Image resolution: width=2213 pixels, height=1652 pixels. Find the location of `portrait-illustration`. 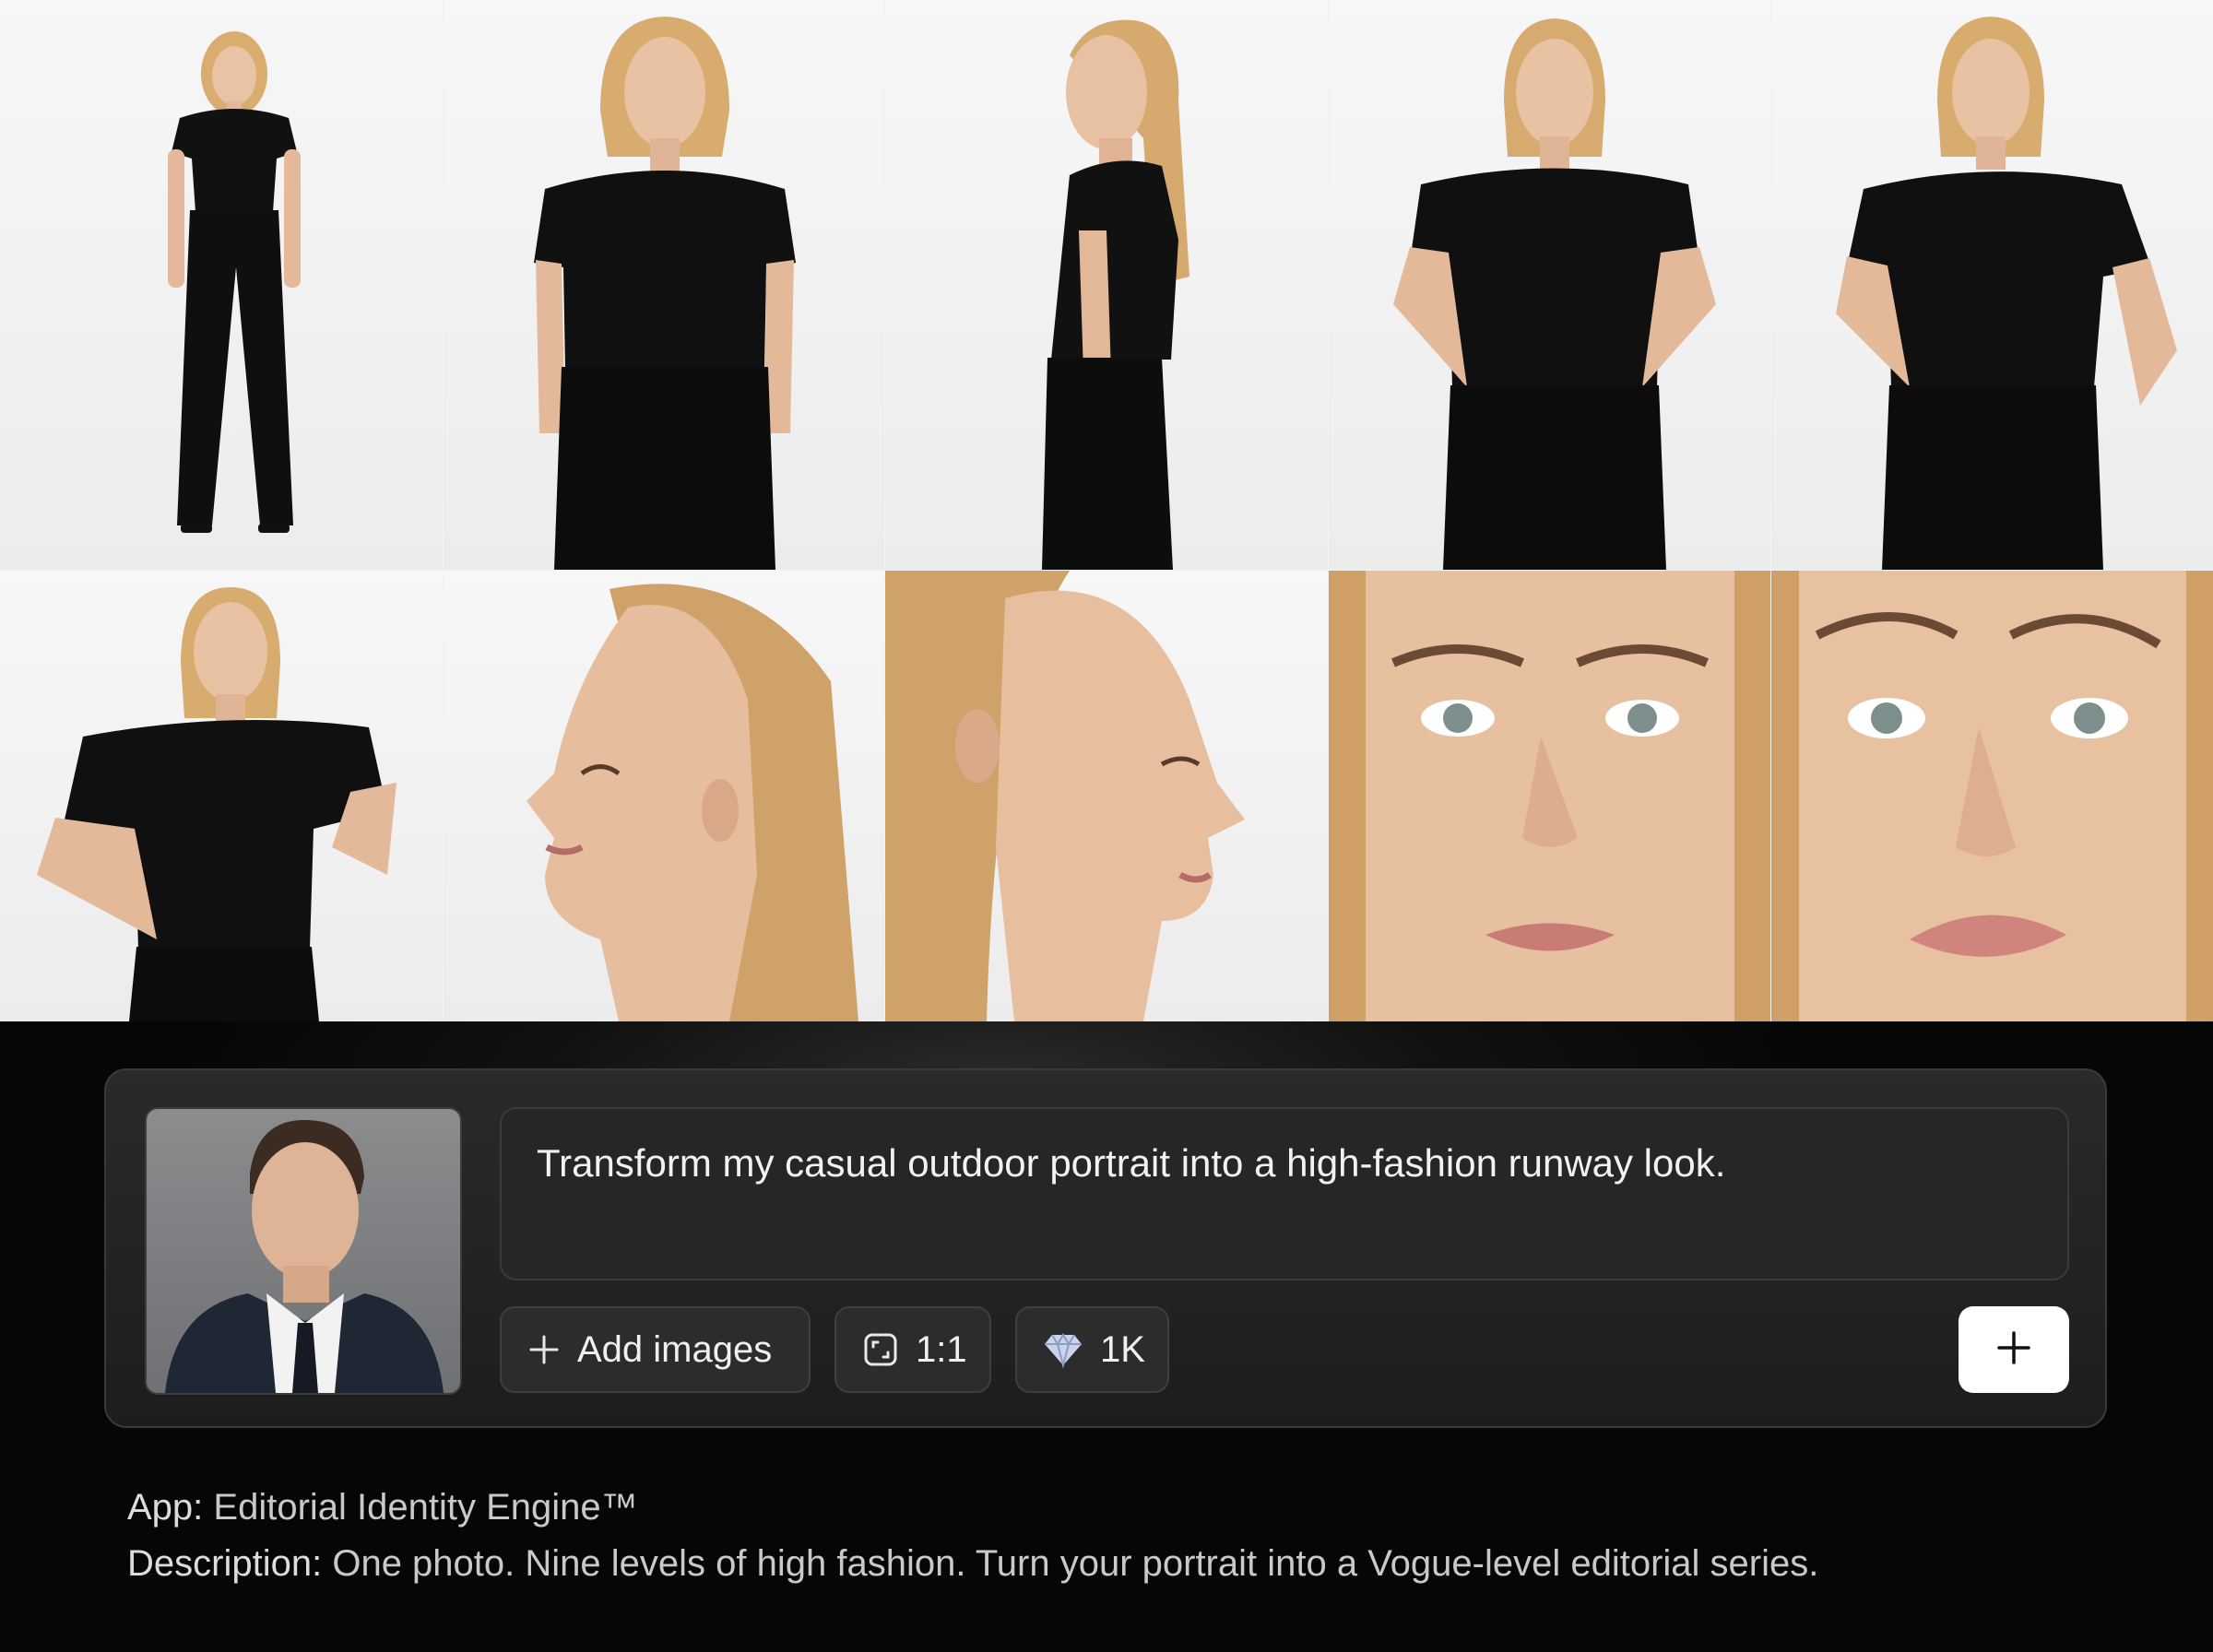

portrait-illustration is located at coordinates (304, 1256).